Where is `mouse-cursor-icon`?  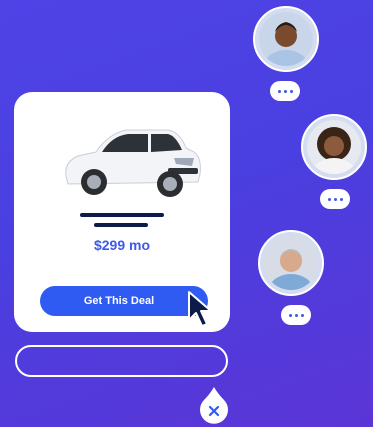 mouse-cursor-icon is located at coordinates (200, 309).